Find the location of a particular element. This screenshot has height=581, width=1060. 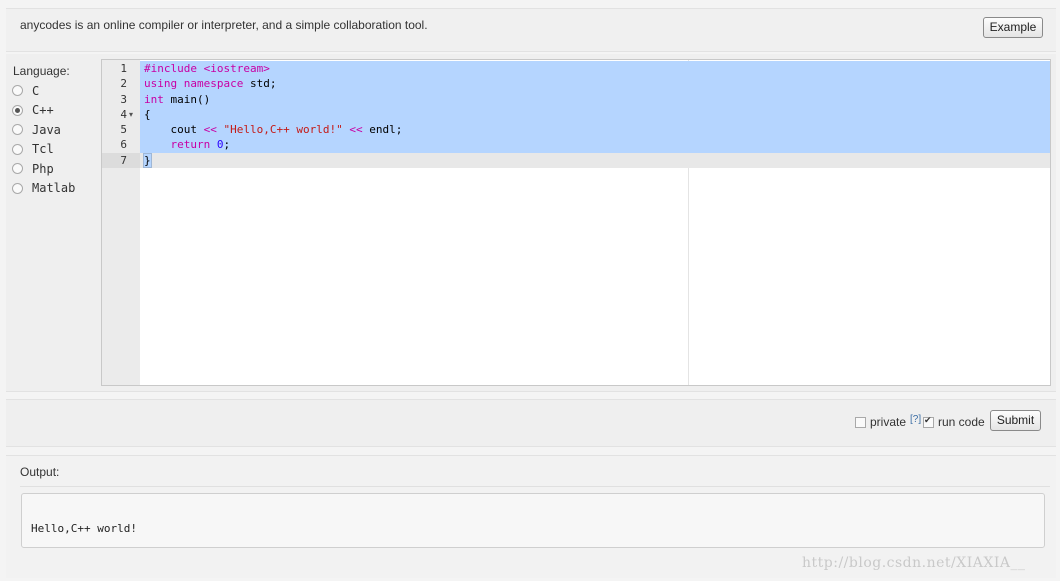

language-label: Php is located at coordinates (43, 168).